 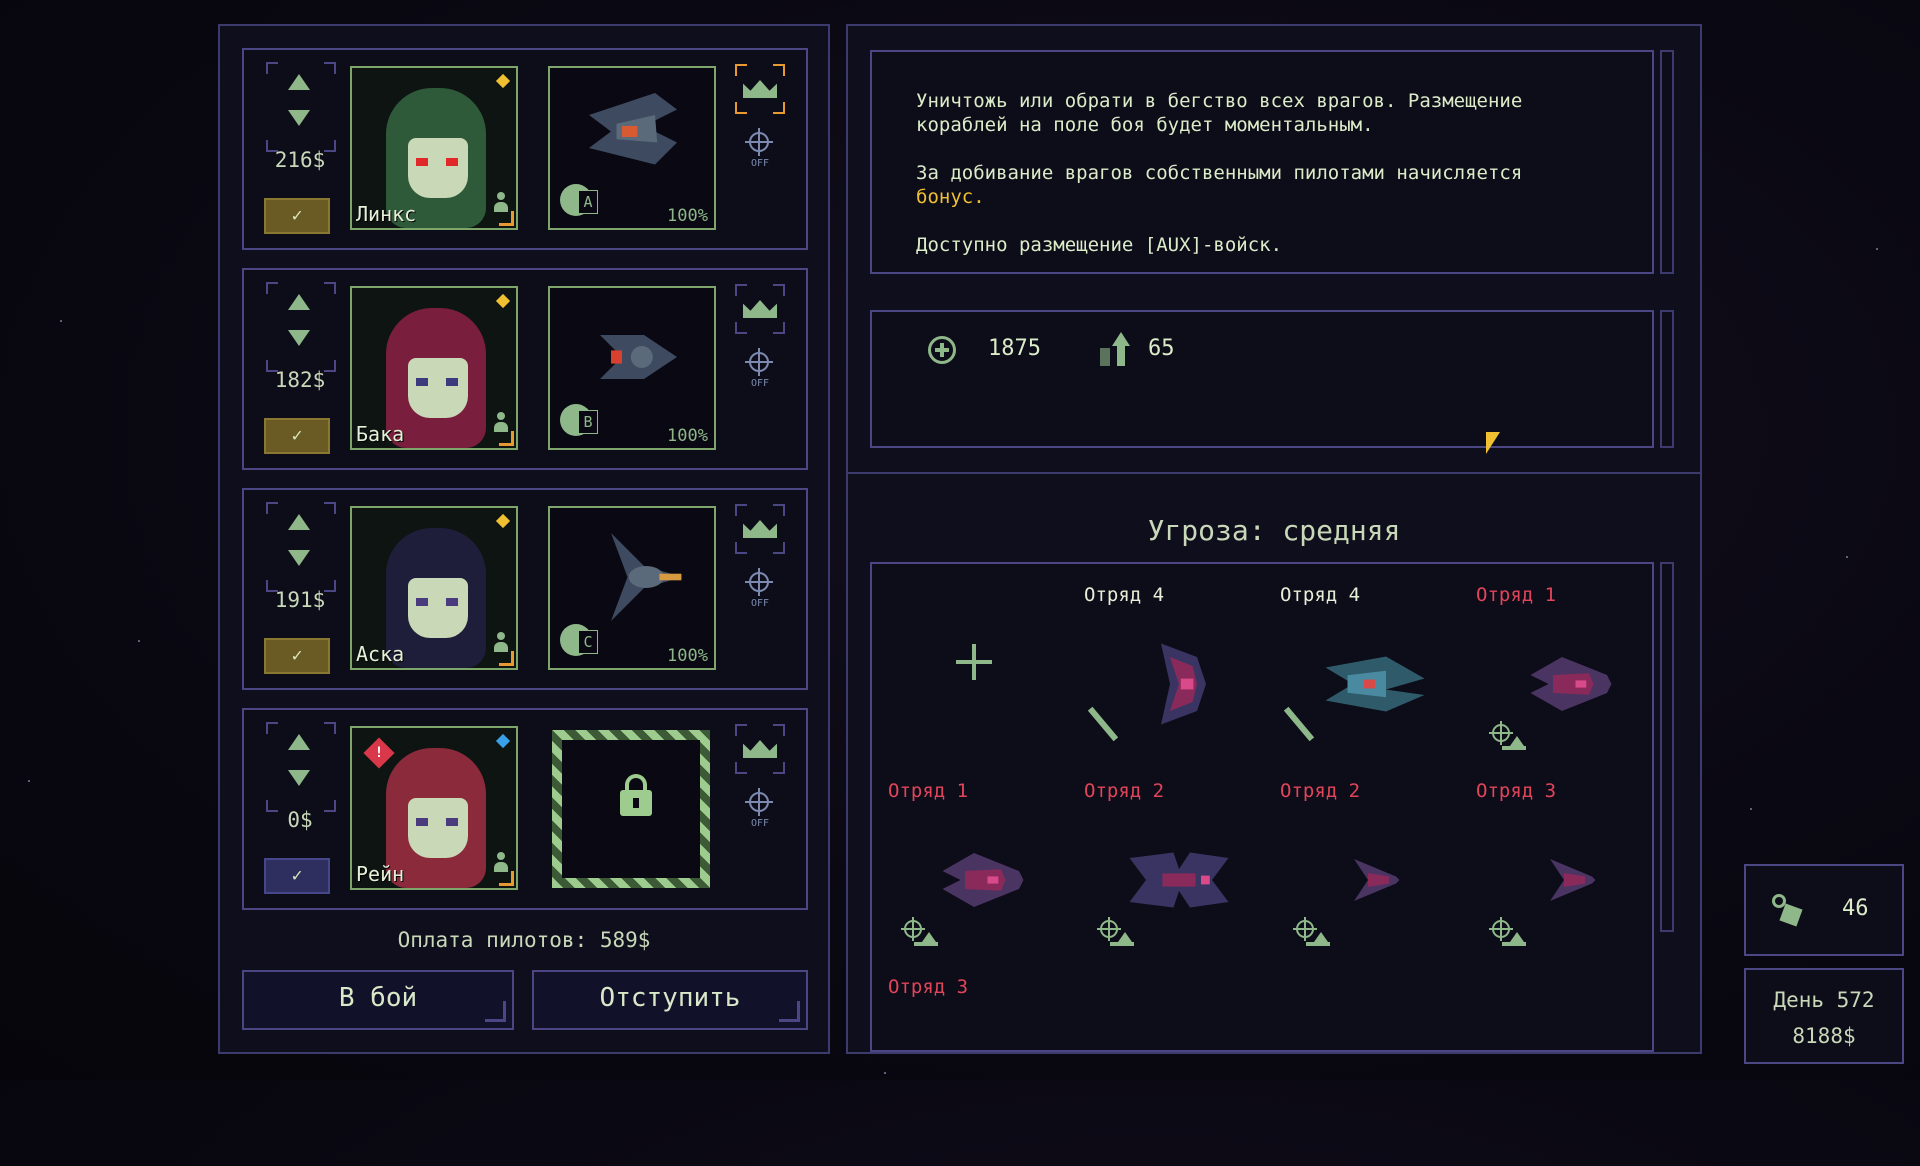 I want to click on retreat-button: Отступить, so click(x=670, y=1000).